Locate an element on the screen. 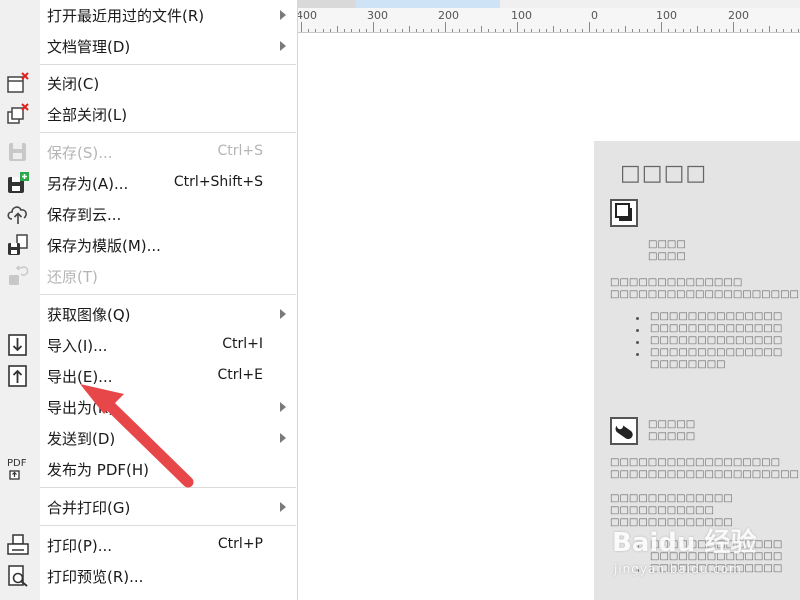 Image resolution: width=800 pixels, height=600 pixels. menu-item-open-recent: 打开最近用过的文件(R) is located at coordinates (148, 15).